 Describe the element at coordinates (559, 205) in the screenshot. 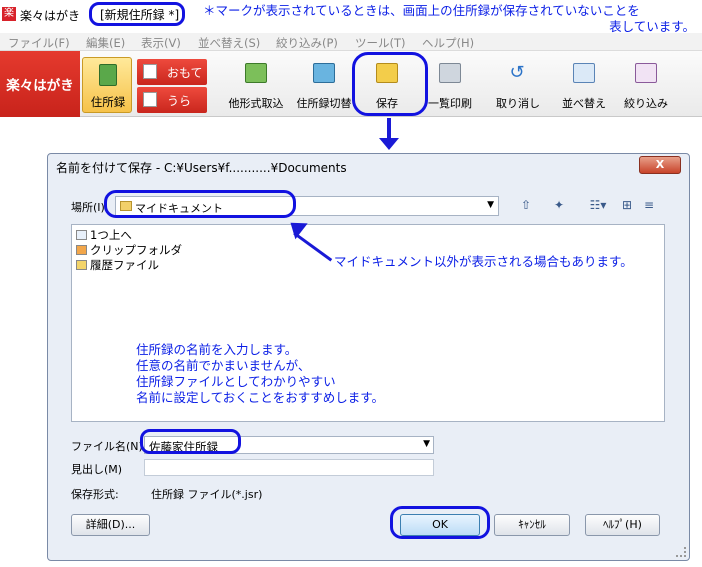

I see `new-folder-icon: ✦` at that location.